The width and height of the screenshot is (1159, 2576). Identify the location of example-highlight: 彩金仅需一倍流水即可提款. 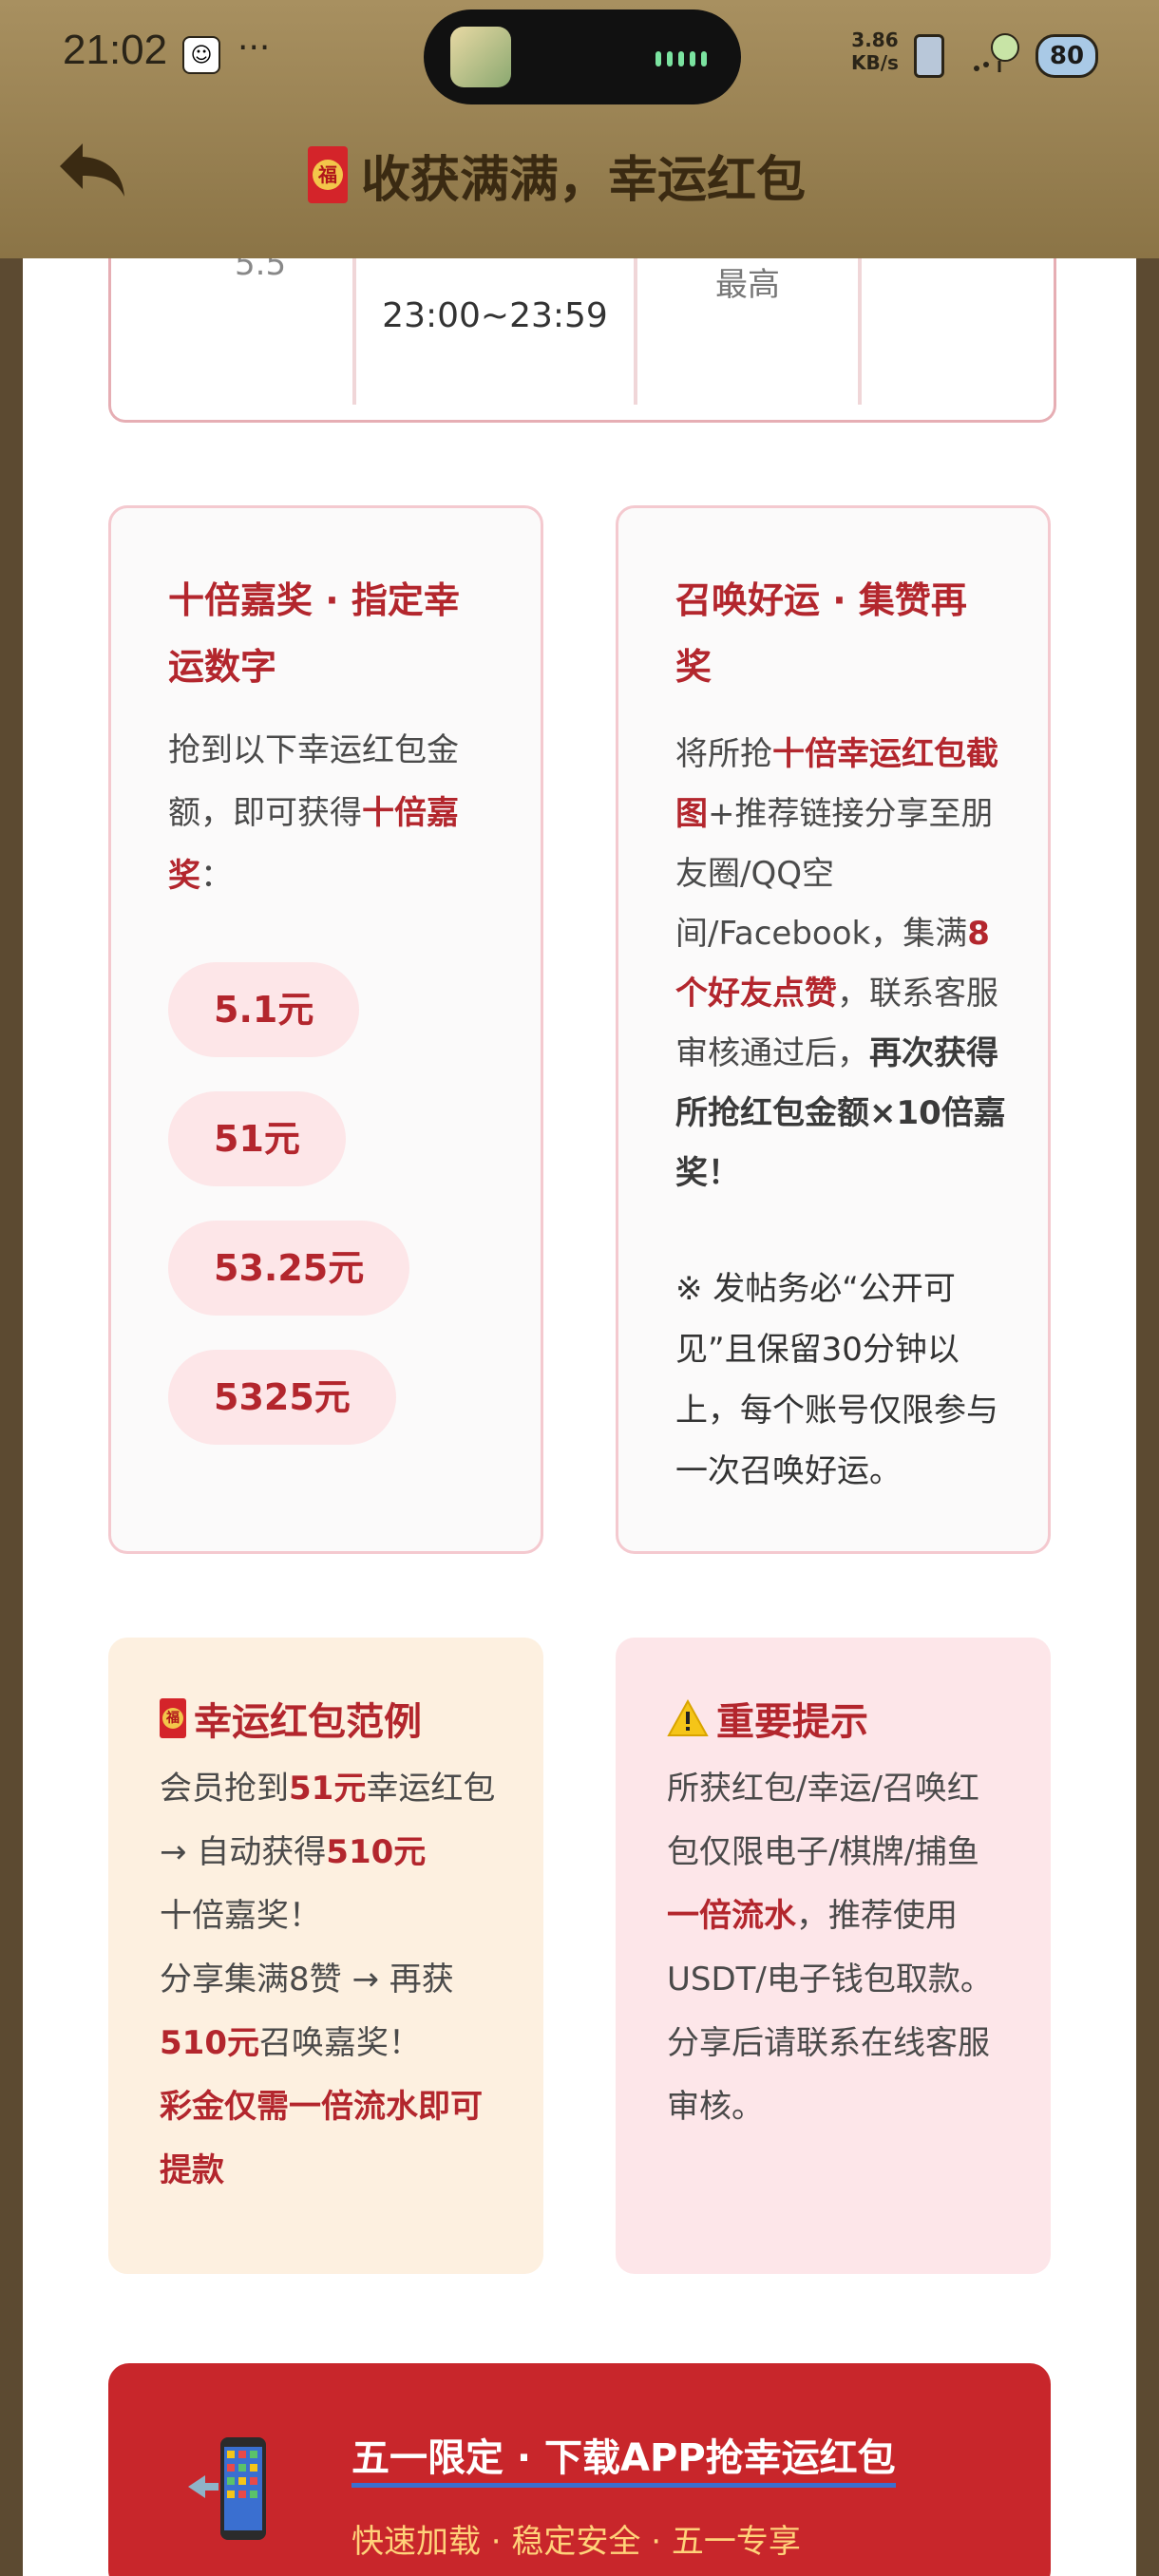
(321, 2138).